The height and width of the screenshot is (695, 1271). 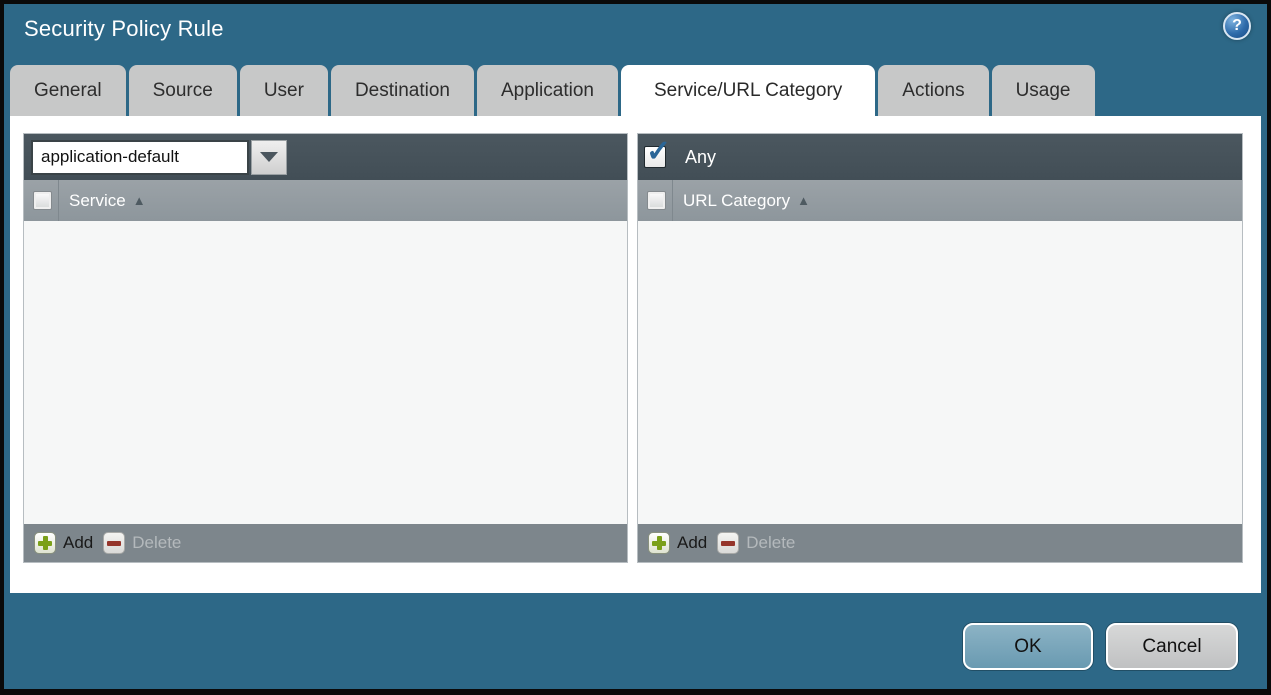 What do you see at coordinates (701, 156) in the screenshot?
I see `url-category-any-label: Any` at bounding box center [701, 156].